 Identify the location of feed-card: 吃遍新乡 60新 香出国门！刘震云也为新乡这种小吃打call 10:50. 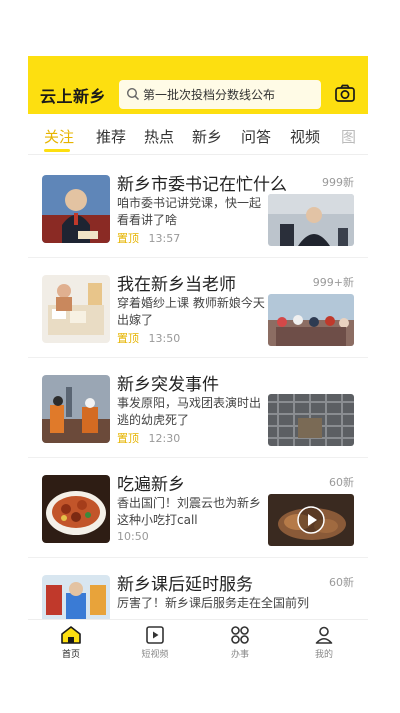
(198, 507).